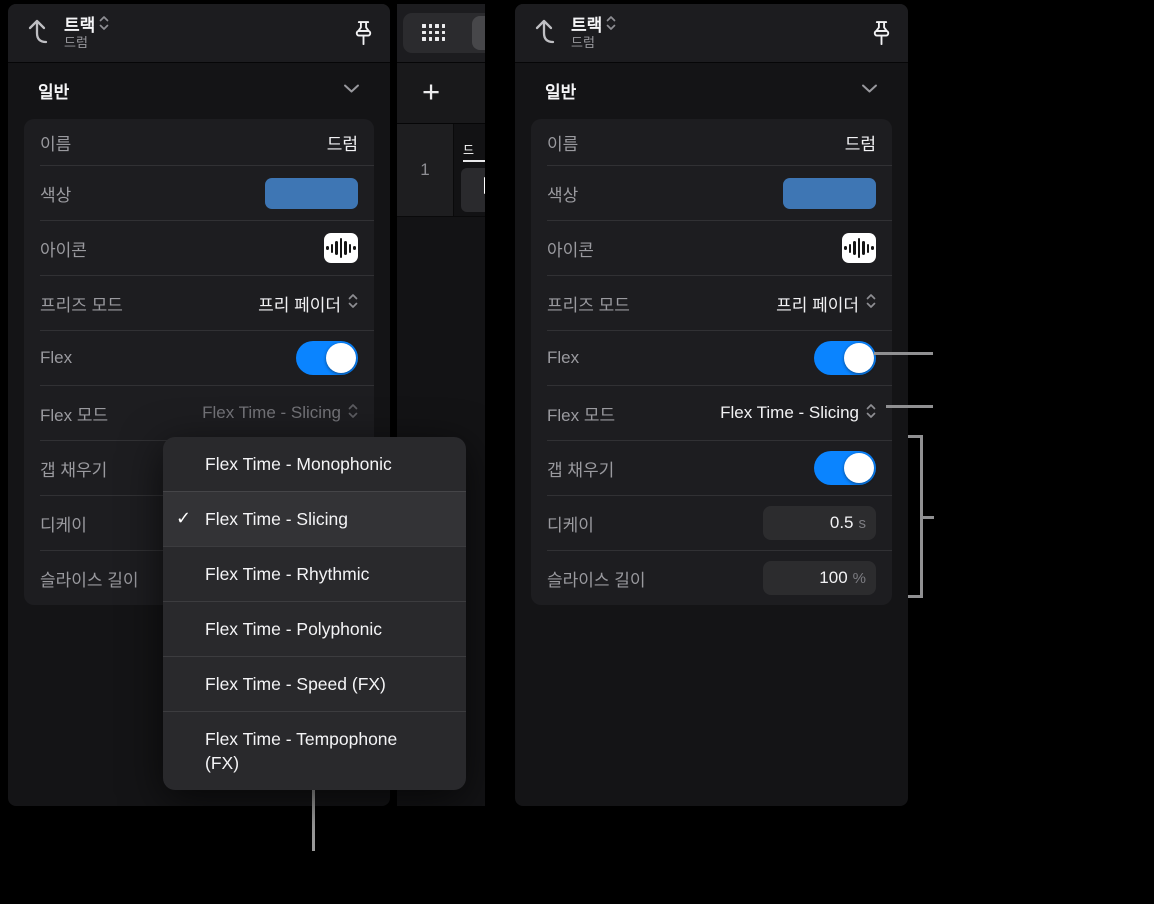 The height and width of the screenshot is (904, 1154). I want to click on menu-item-rhythmic: Flex Time - Rhythmic, so click(314, 573).